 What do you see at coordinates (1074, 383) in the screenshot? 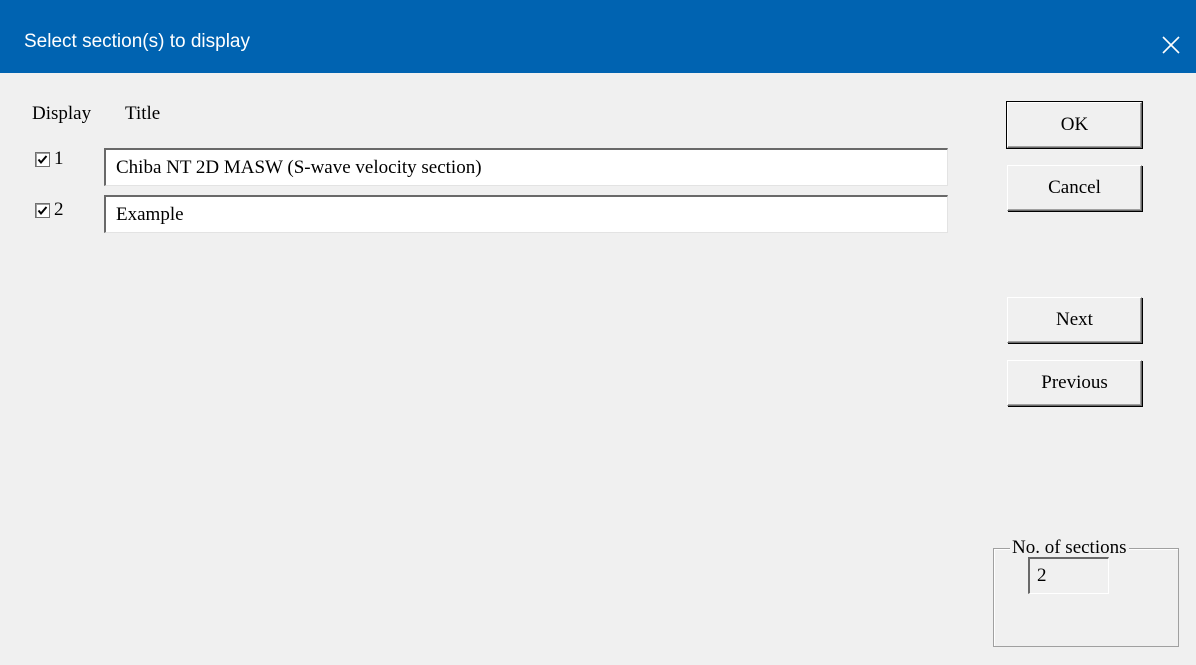
I see `previous-button: Previous` at bounding box center [1074, 383].